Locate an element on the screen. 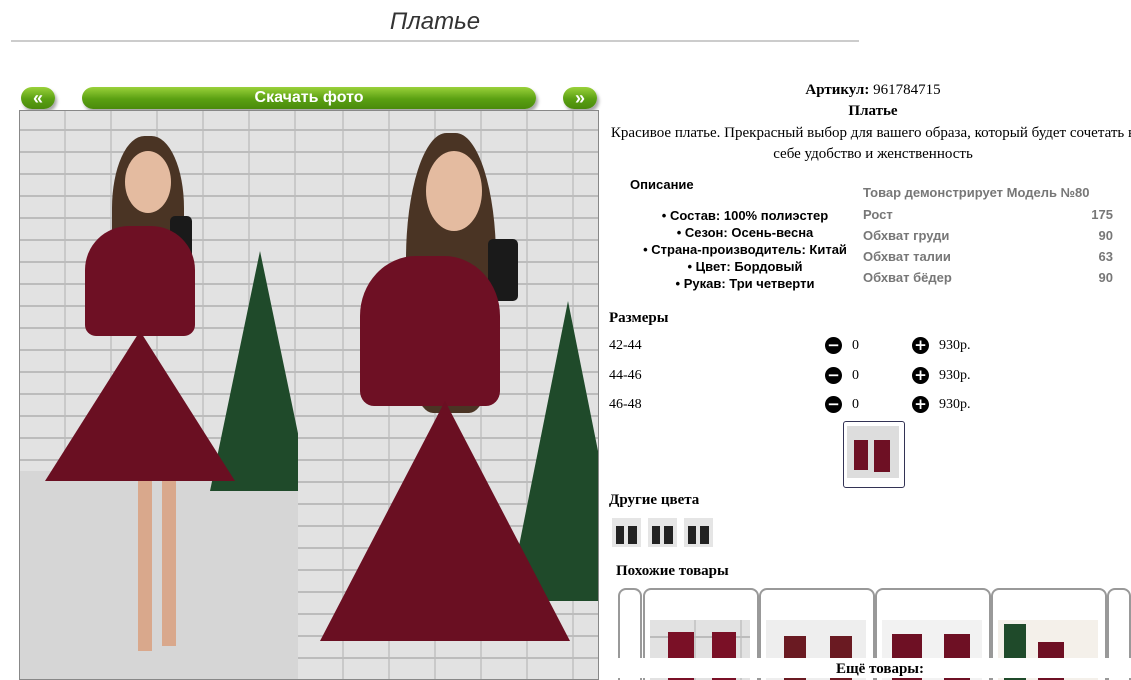  model-row-value: 63 is located at coordinates (1105, 256).